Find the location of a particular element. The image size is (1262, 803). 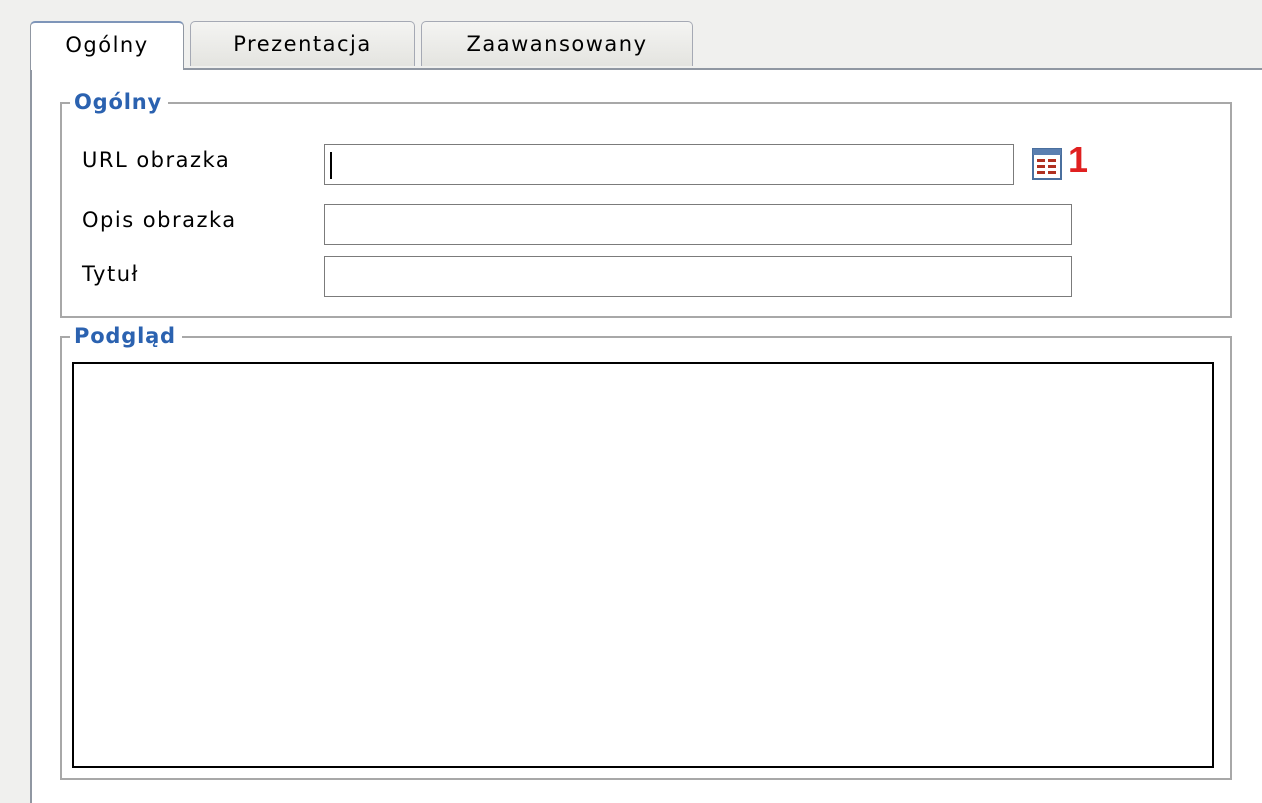

tab-general: Ogólny is located at coordinates (107, 45).